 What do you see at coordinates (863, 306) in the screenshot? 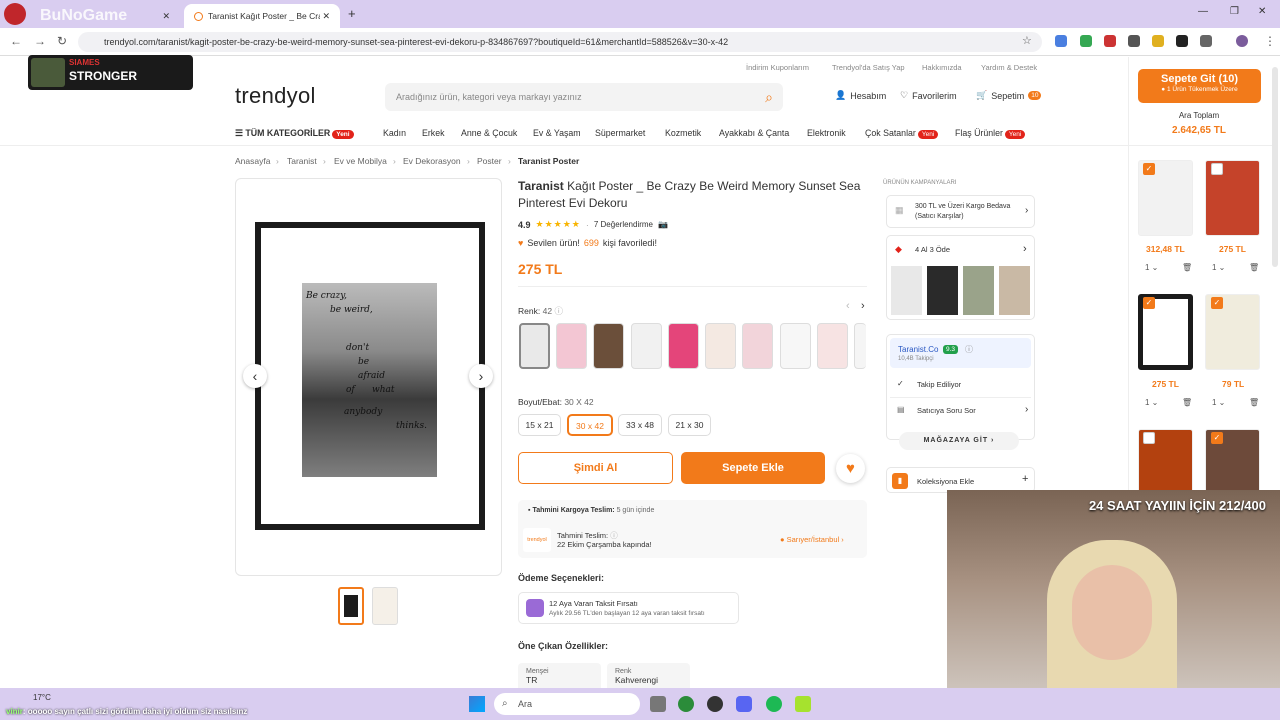
I see `chevron-right-icon: ›` at bounding box center [863, 306].